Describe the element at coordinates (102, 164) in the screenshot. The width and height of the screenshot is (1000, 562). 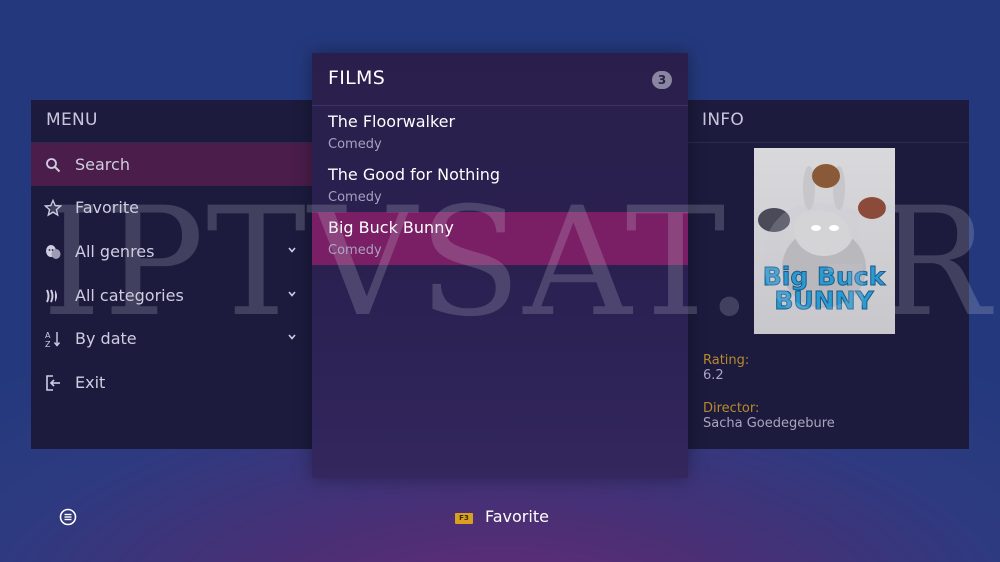
I see `menu-item-label: Search` at that location.